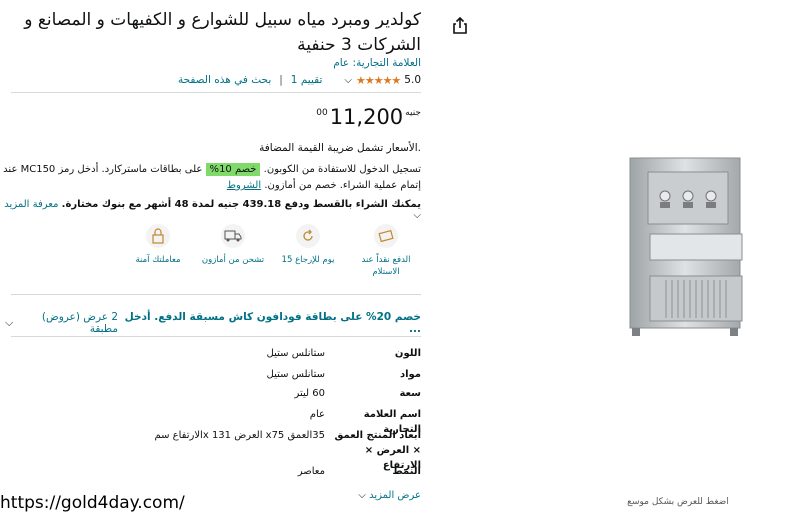 The width and height of the screenshot is (801, 515). What do you see at coordinates (413, 113) in the screenshot?
I see `price-currency: جنيه` at bounding box center [413, 113].